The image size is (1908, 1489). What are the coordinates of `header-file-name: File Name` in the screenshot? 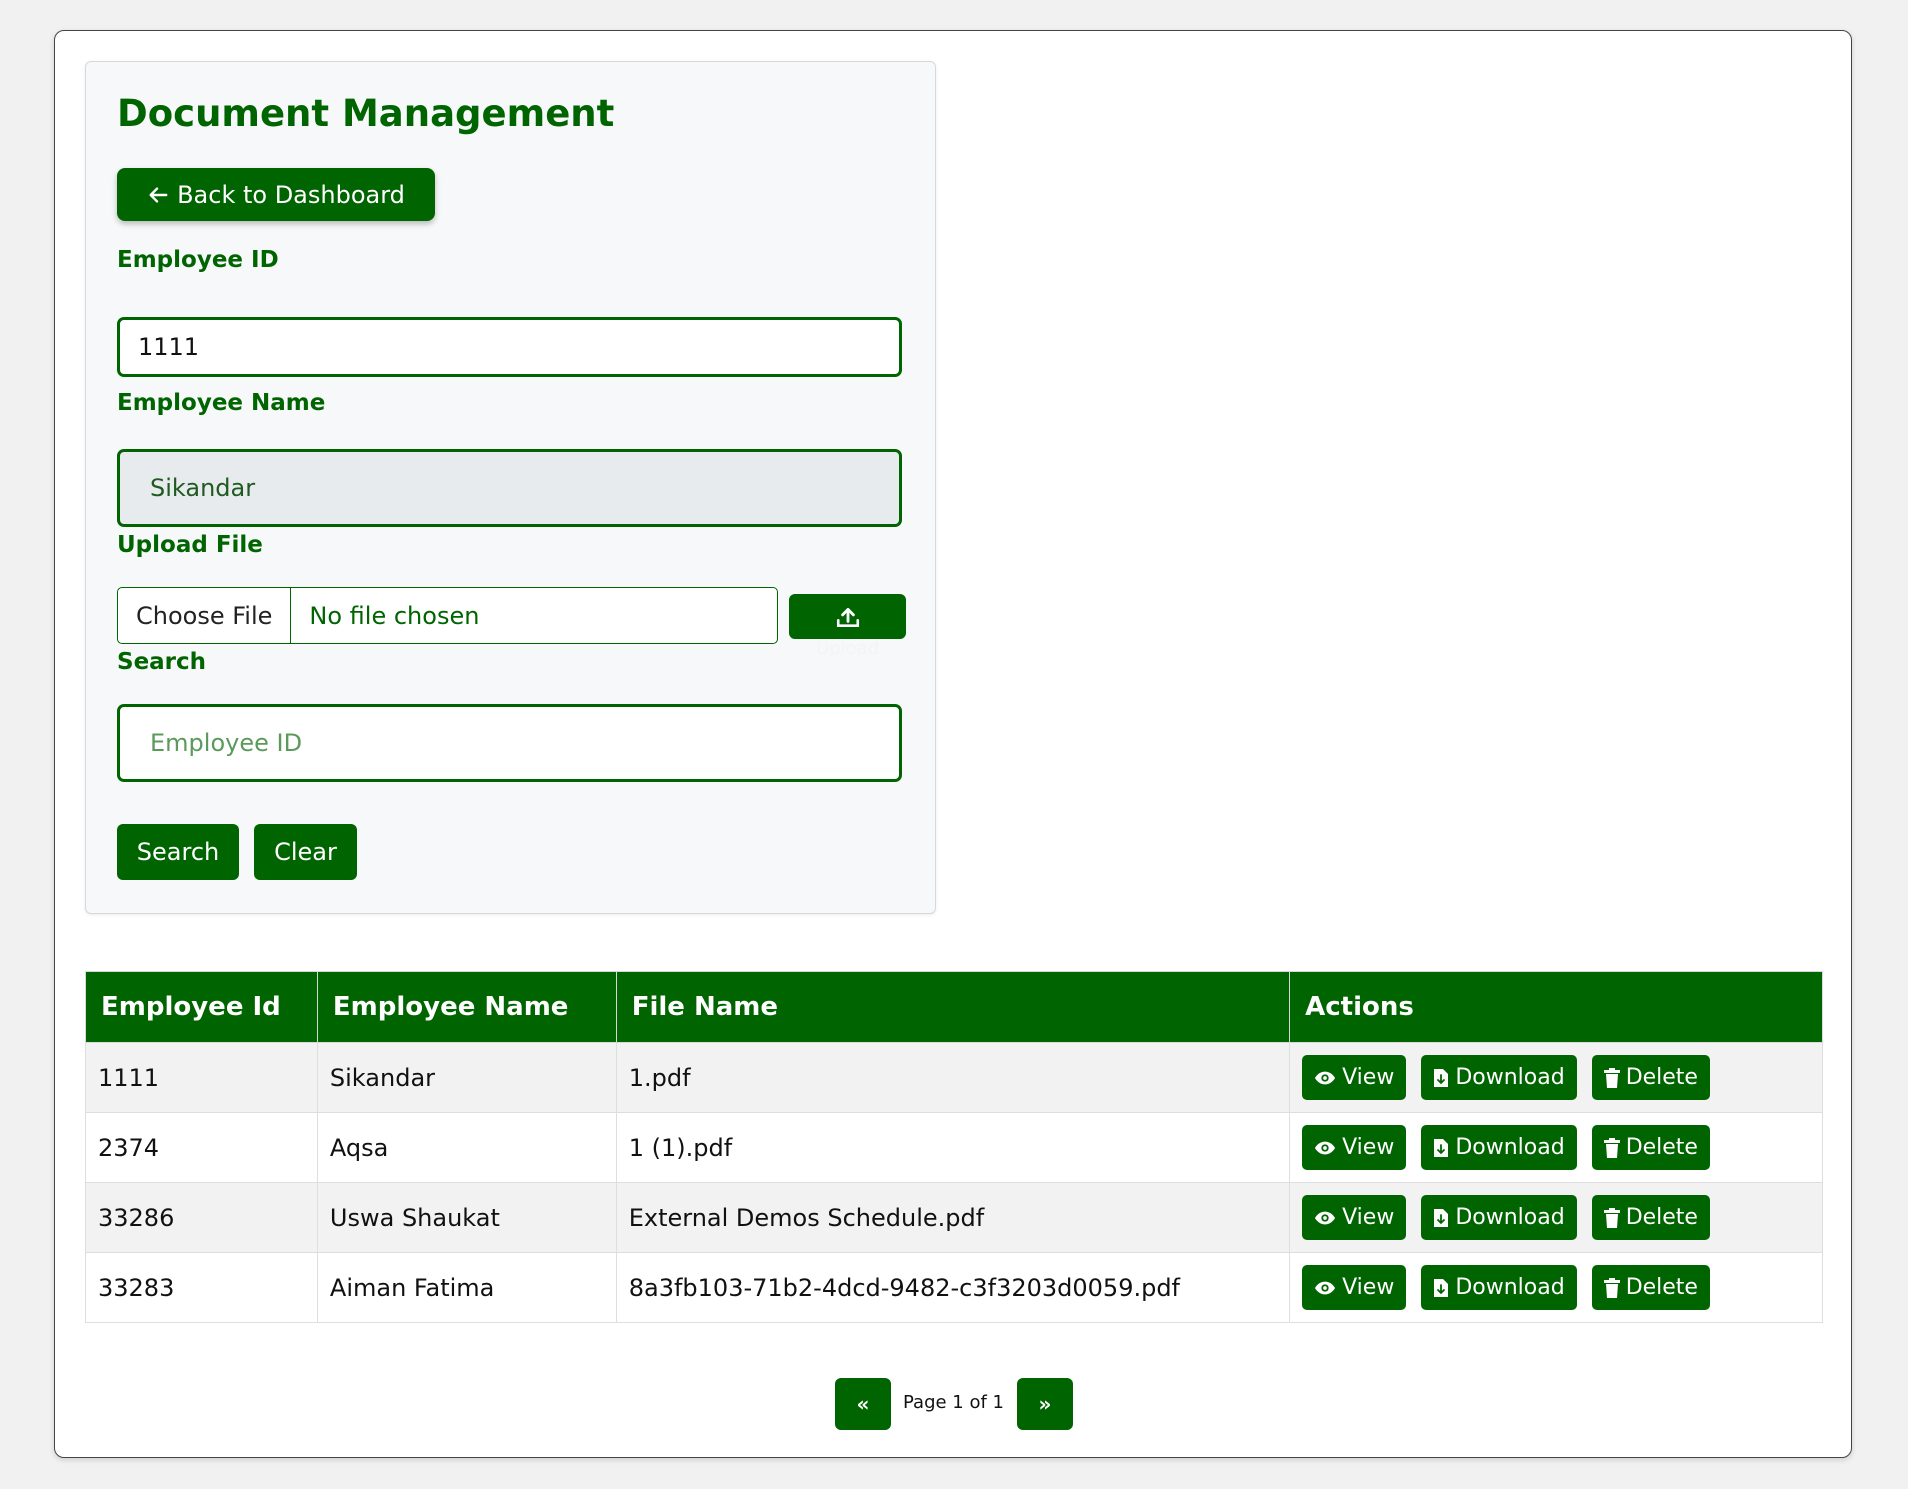 It's located at (953, 1007).